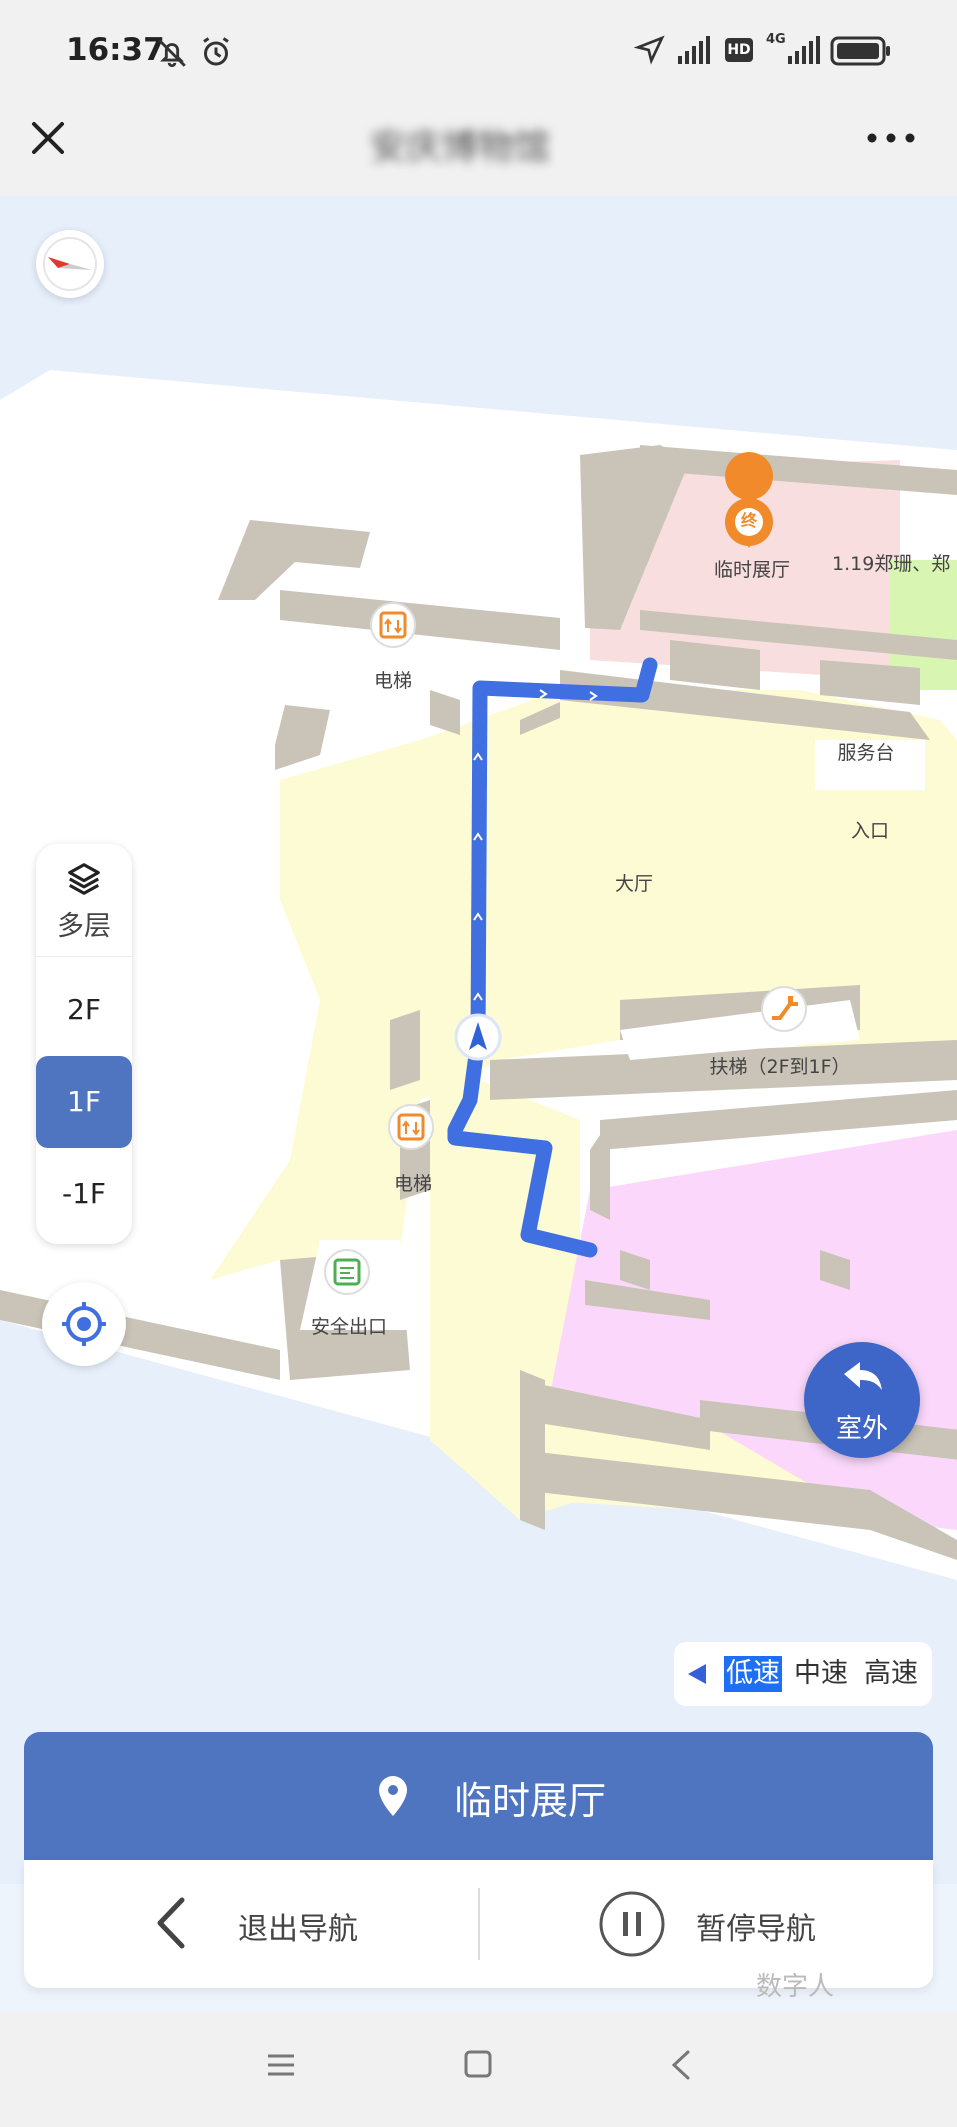 The image size is (957, 2127). I want to click on floor-switcher: 多层 2F 1F -1F, so click(84, 1044).